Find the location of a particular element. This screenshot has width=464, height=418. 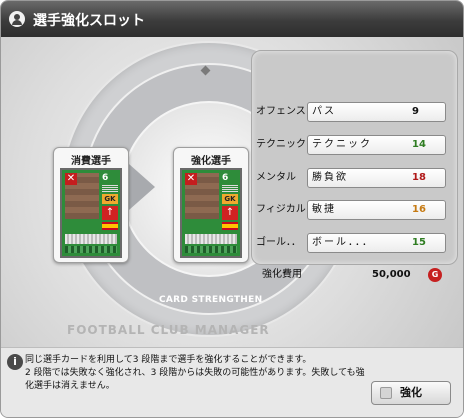

attribute-dropdown: テクニック 14 is located at coordinates (376, 145).